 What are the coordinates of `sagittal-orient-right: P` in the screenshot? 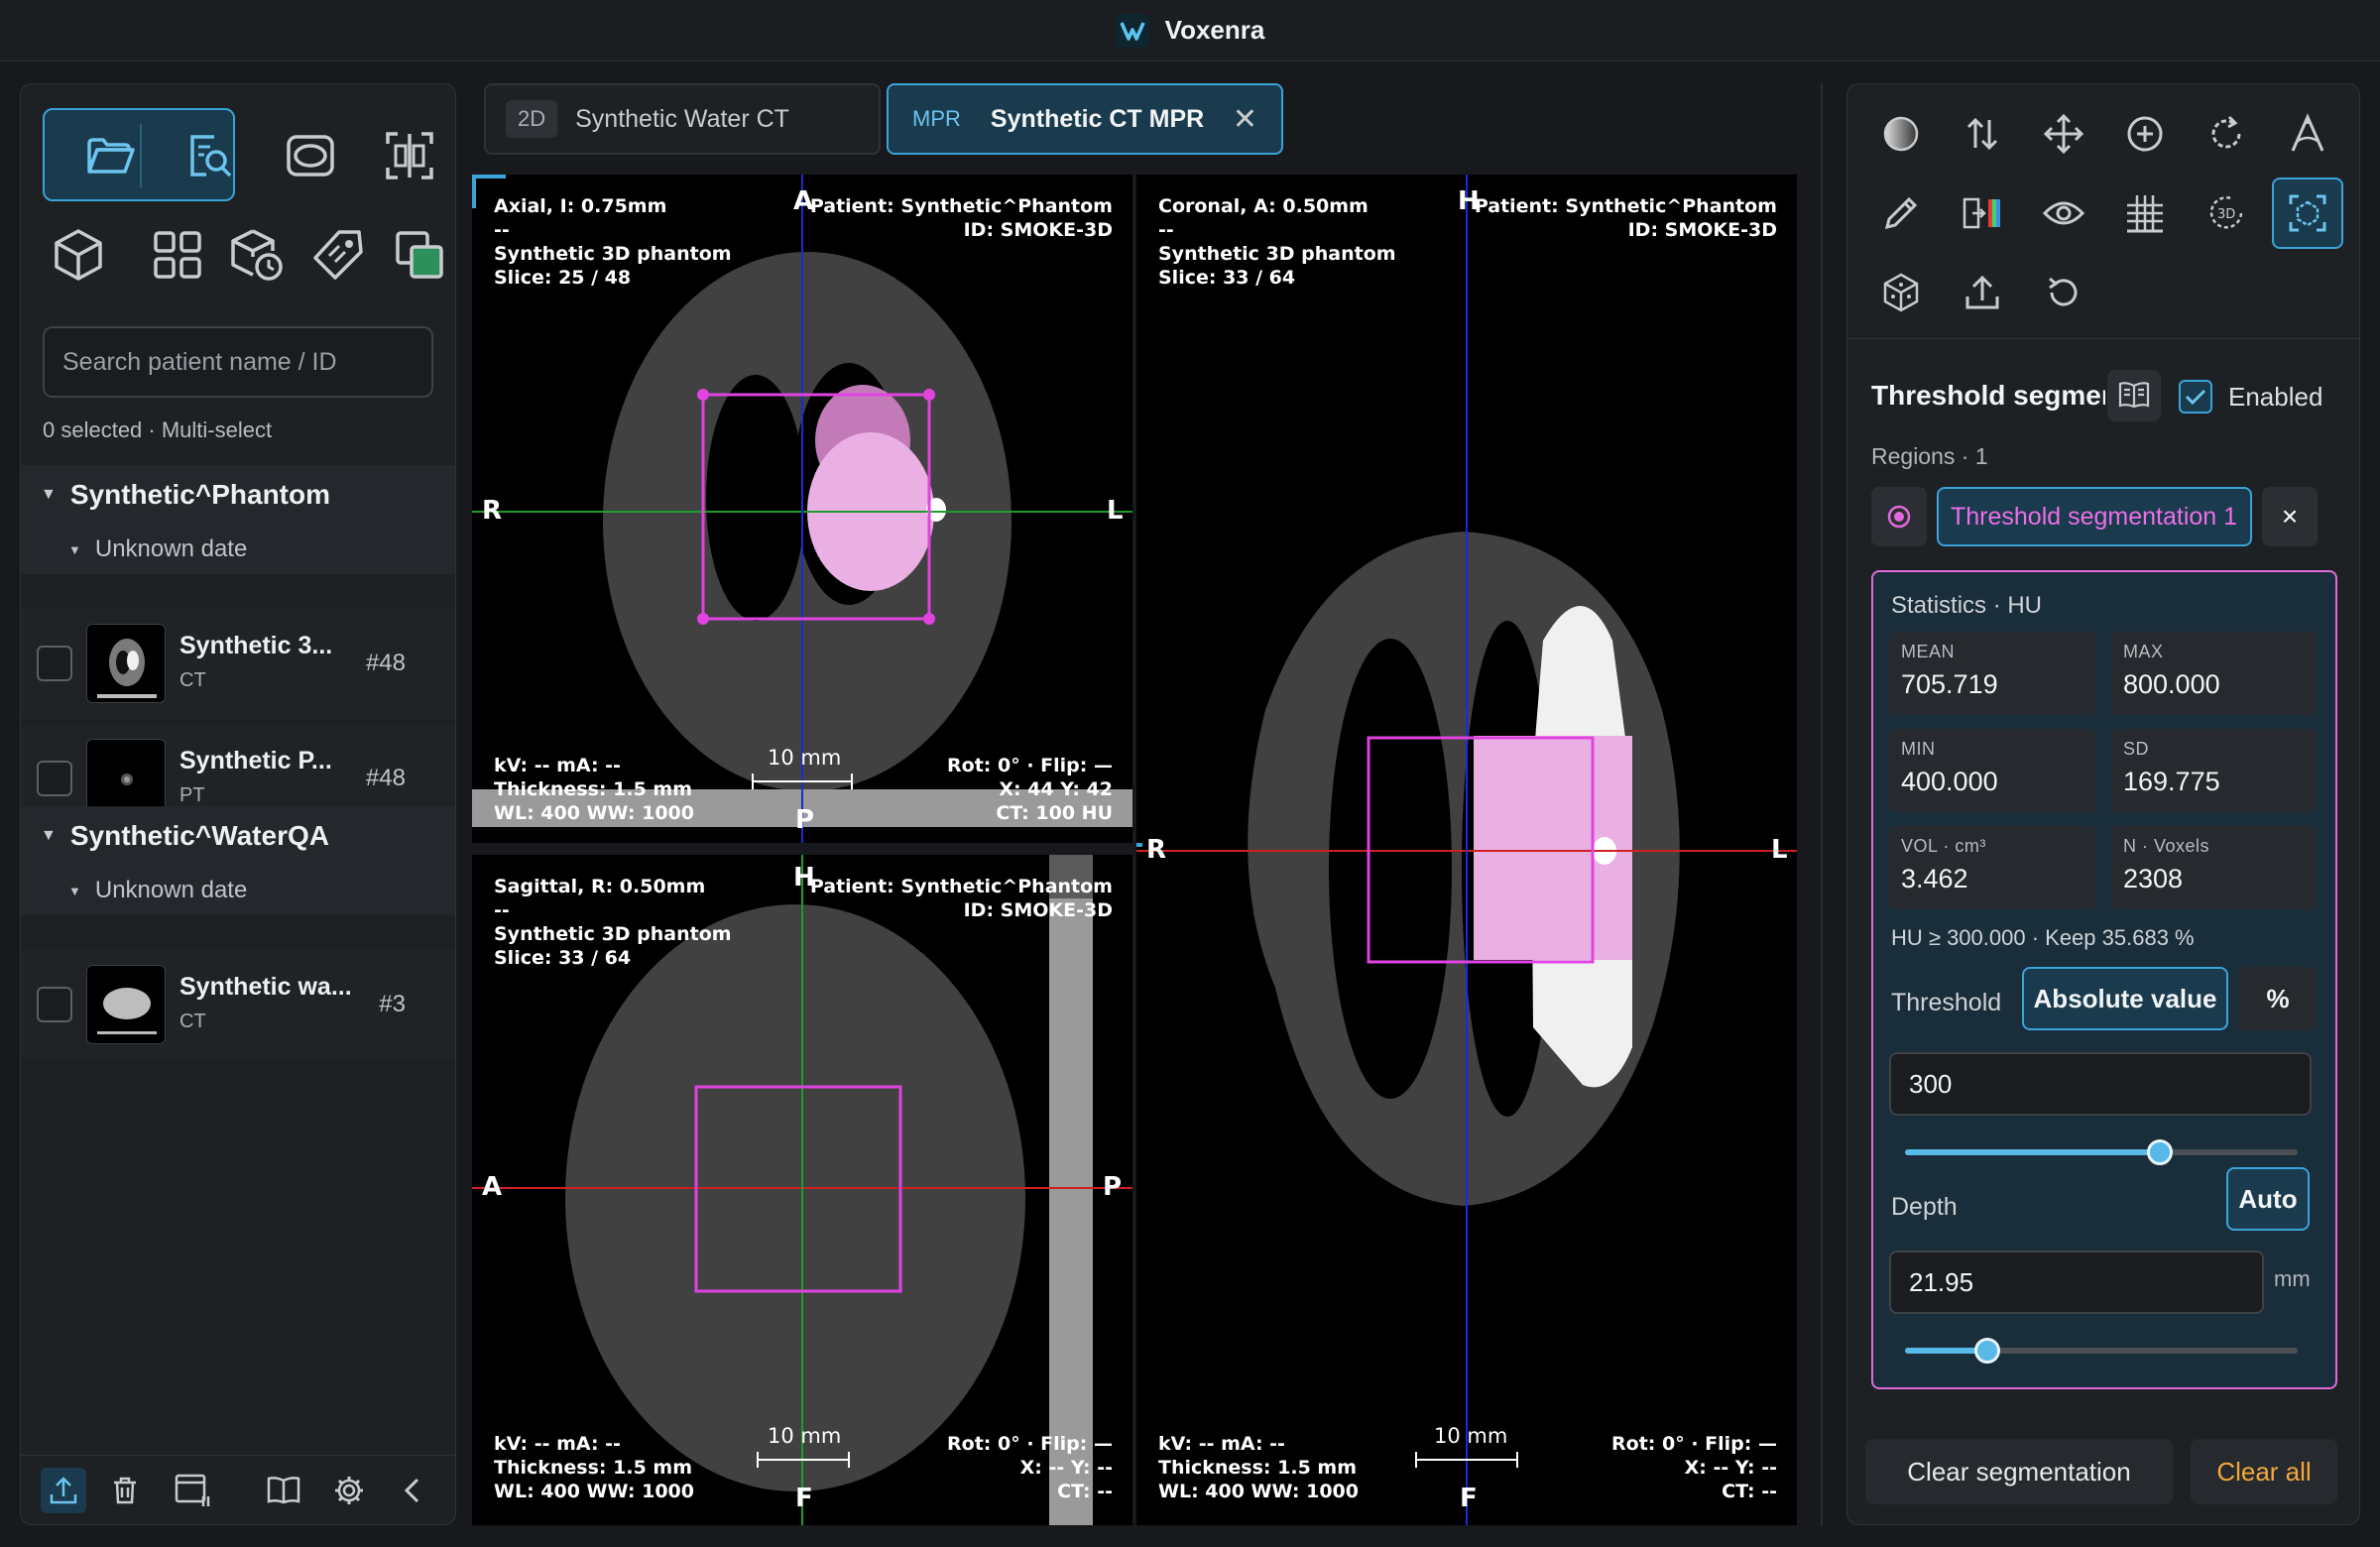 It's located at (1113, 1187).